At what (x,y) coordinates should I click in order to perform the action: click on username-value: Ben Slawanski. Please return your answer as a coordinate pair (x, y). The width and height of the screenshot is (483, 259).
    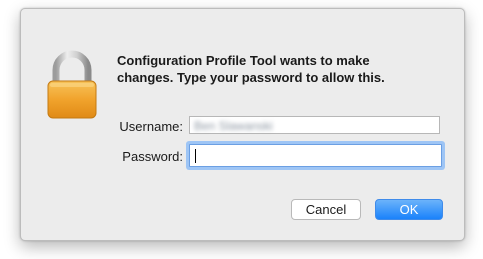
    Looking at the image, I should click on (233, 126).